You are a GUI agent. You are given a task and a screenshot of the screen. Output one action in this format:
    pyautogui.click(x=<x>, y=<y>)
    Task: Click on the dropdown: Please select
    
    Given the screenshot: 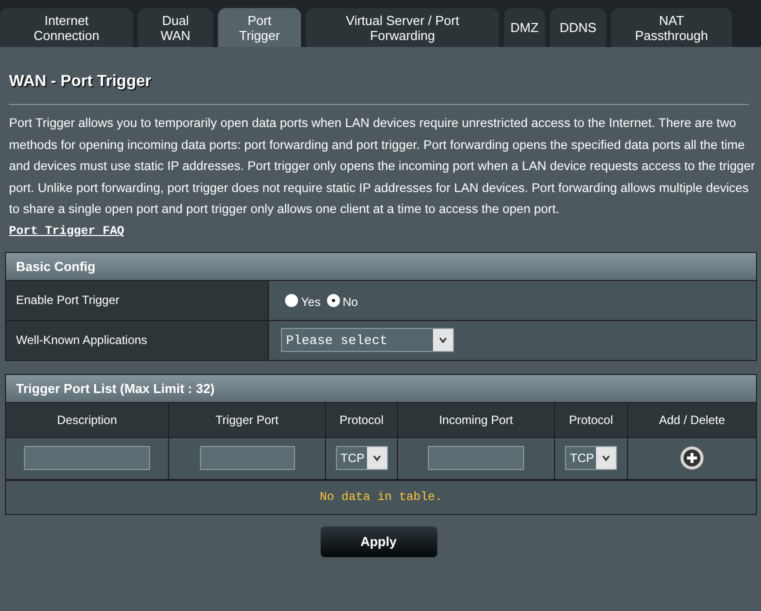 What is the action you would take?
    pyautogui.click(x=367, y=340)
    